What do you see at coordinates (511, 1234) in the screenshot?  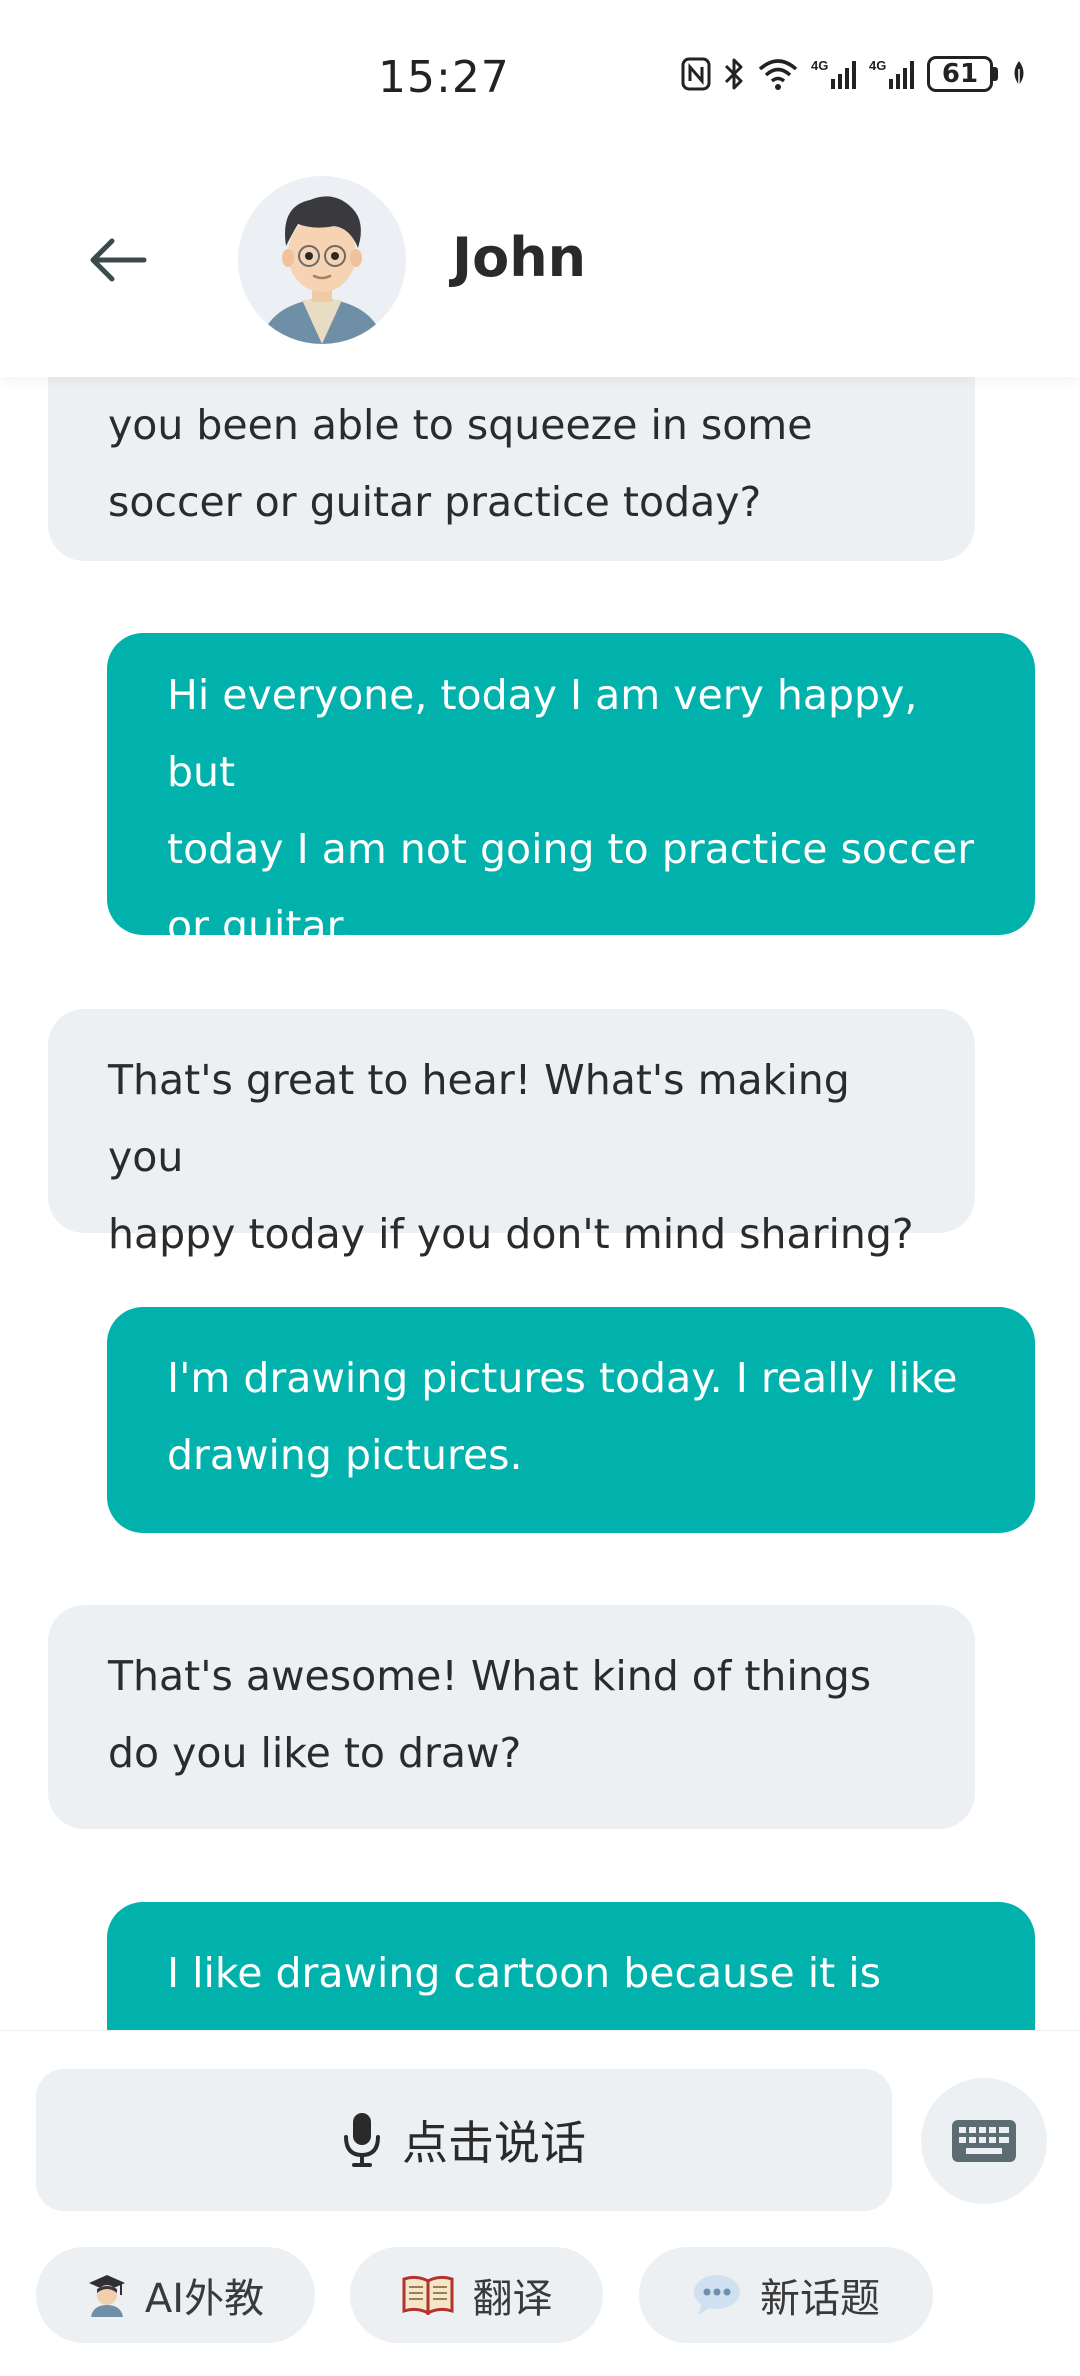 I see `message-line: happy today if you don't mind sharing?` at bounding box center [511, 1234].